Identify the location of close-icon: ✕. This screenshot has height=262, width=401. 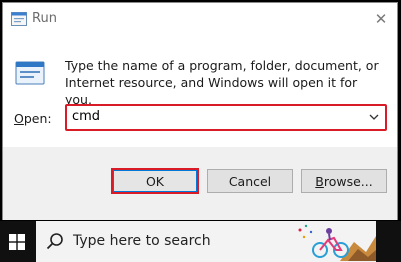
(381, 19).